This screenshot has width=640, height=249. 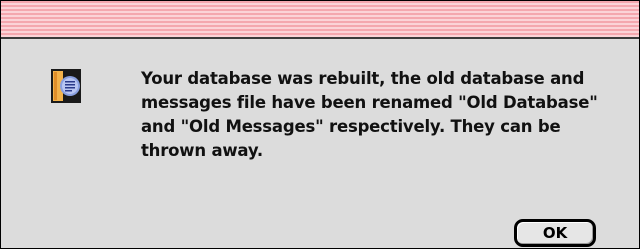 I want to click on ok-button: OK, so click(x=555, y=233).